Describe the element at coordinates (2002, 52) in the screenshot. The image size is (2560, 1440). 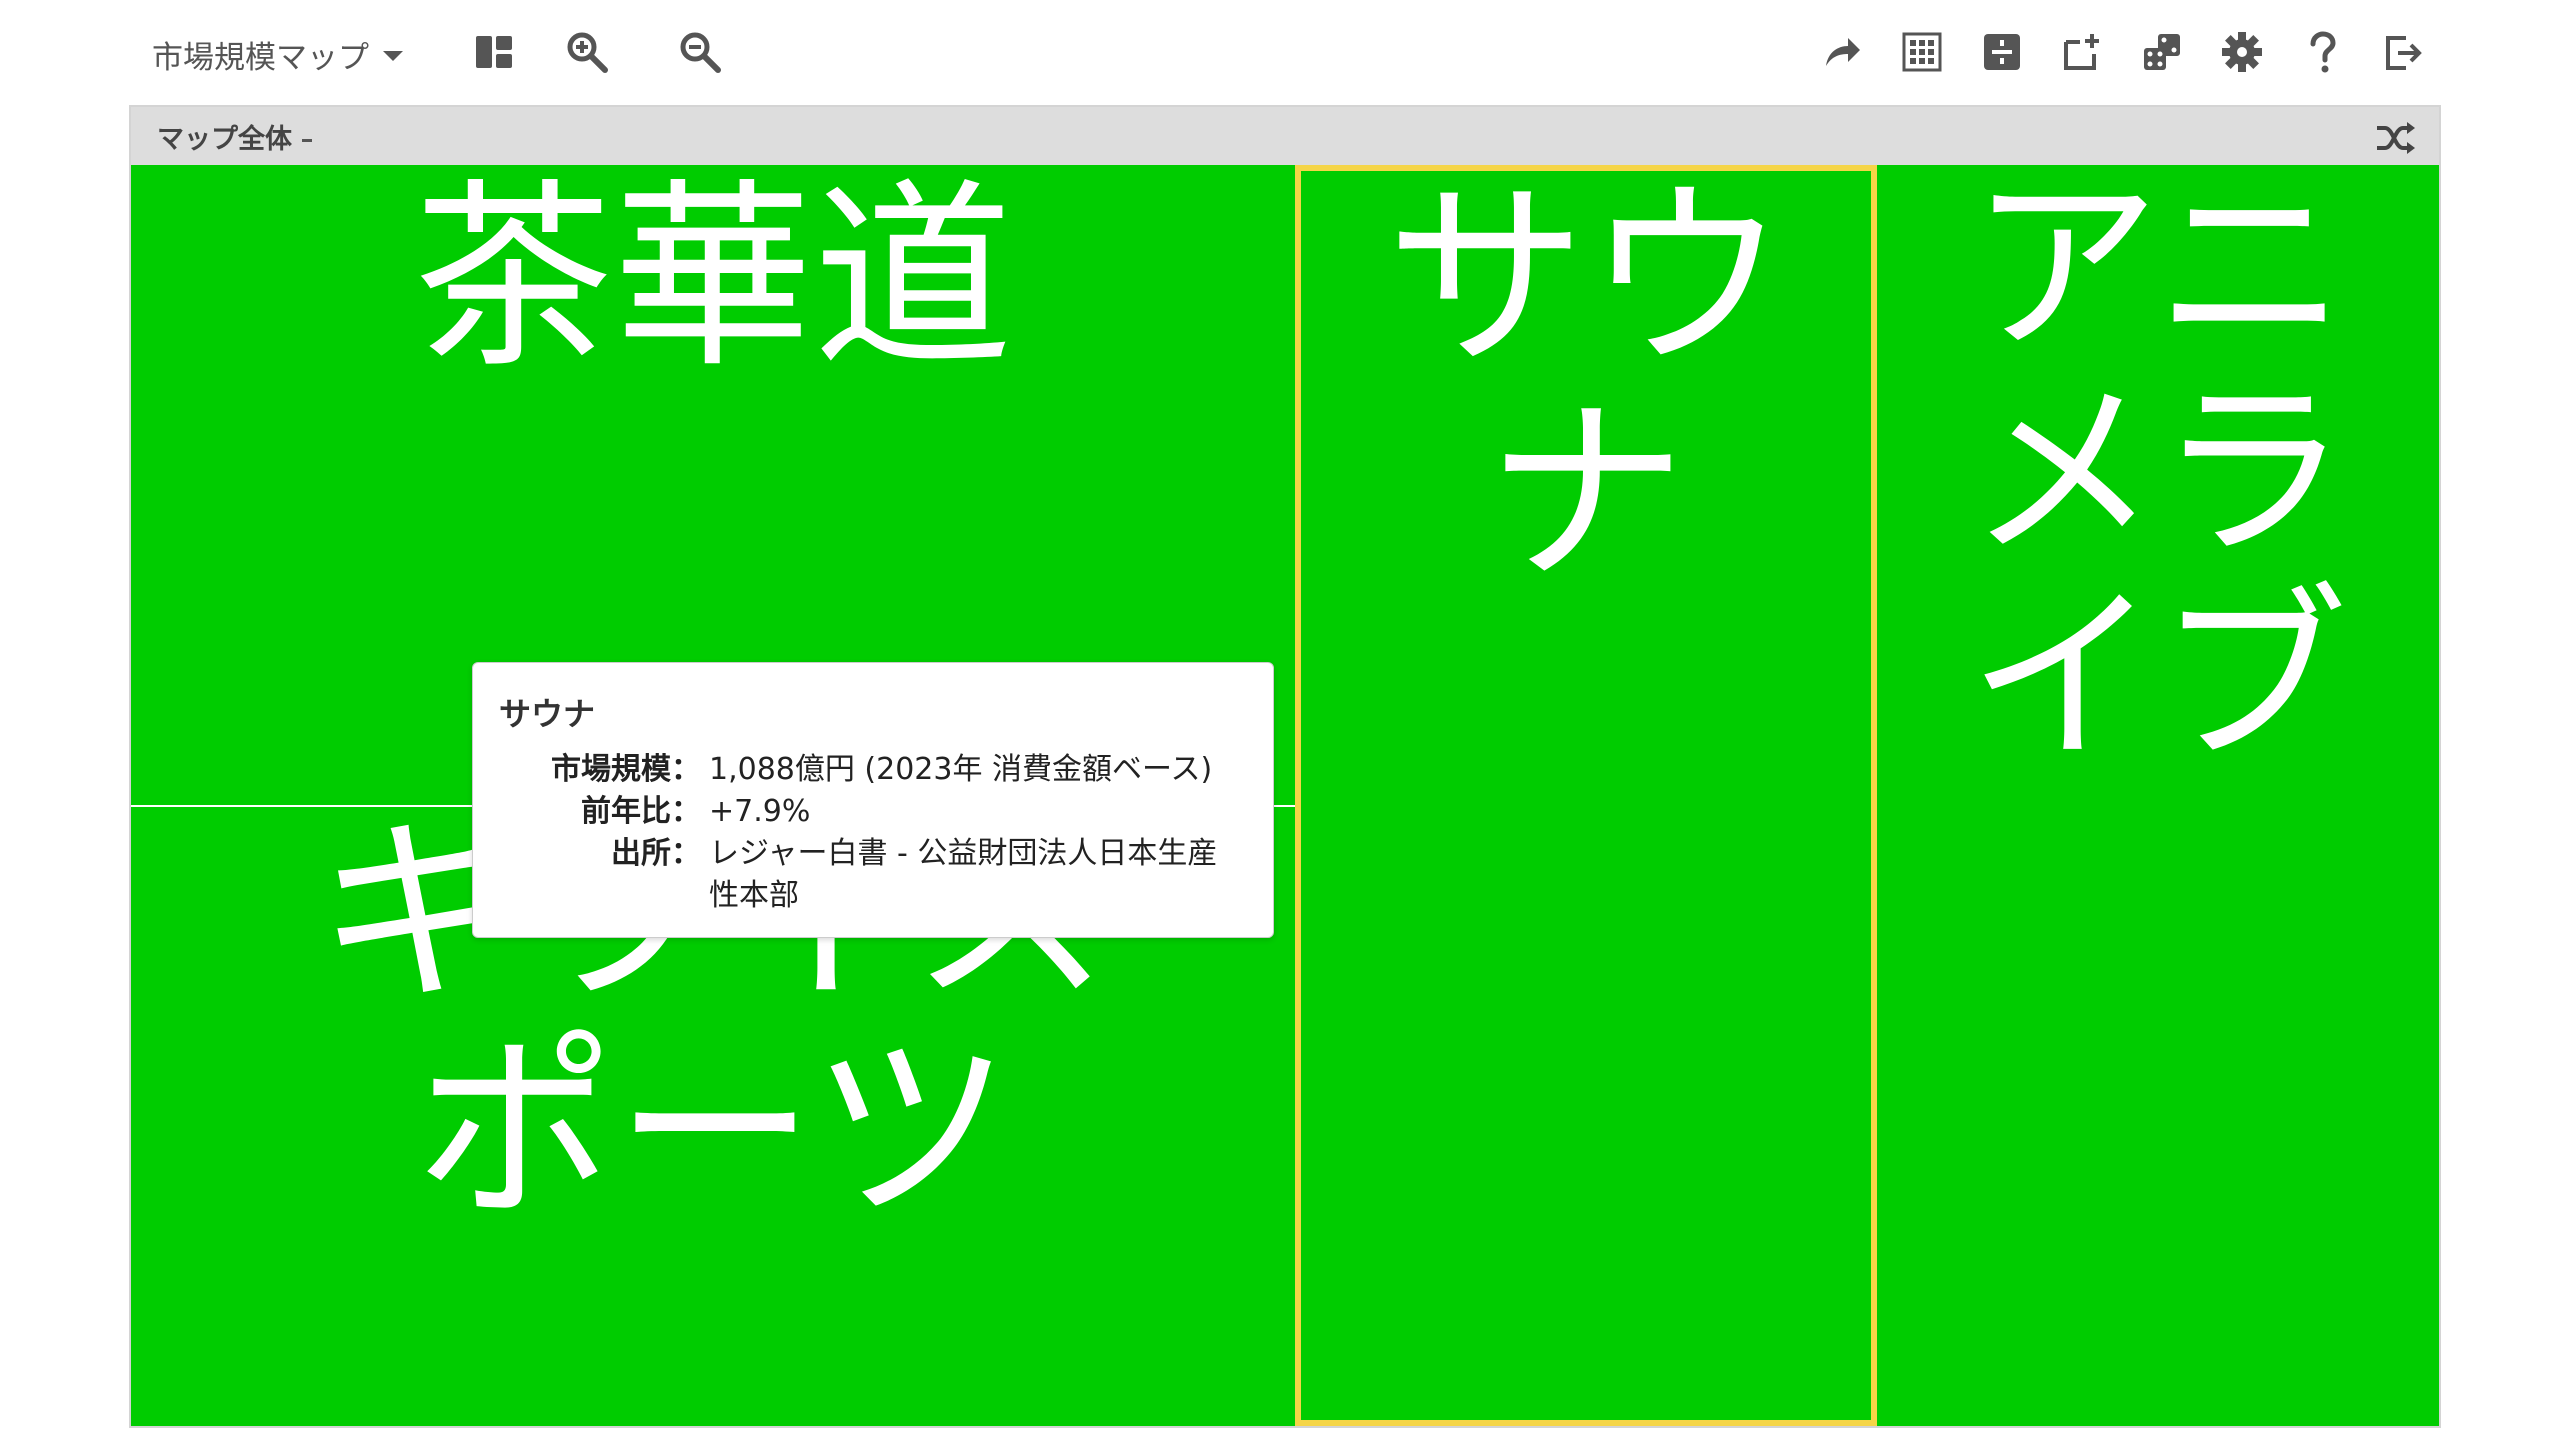
I see `split-icon` at that location.